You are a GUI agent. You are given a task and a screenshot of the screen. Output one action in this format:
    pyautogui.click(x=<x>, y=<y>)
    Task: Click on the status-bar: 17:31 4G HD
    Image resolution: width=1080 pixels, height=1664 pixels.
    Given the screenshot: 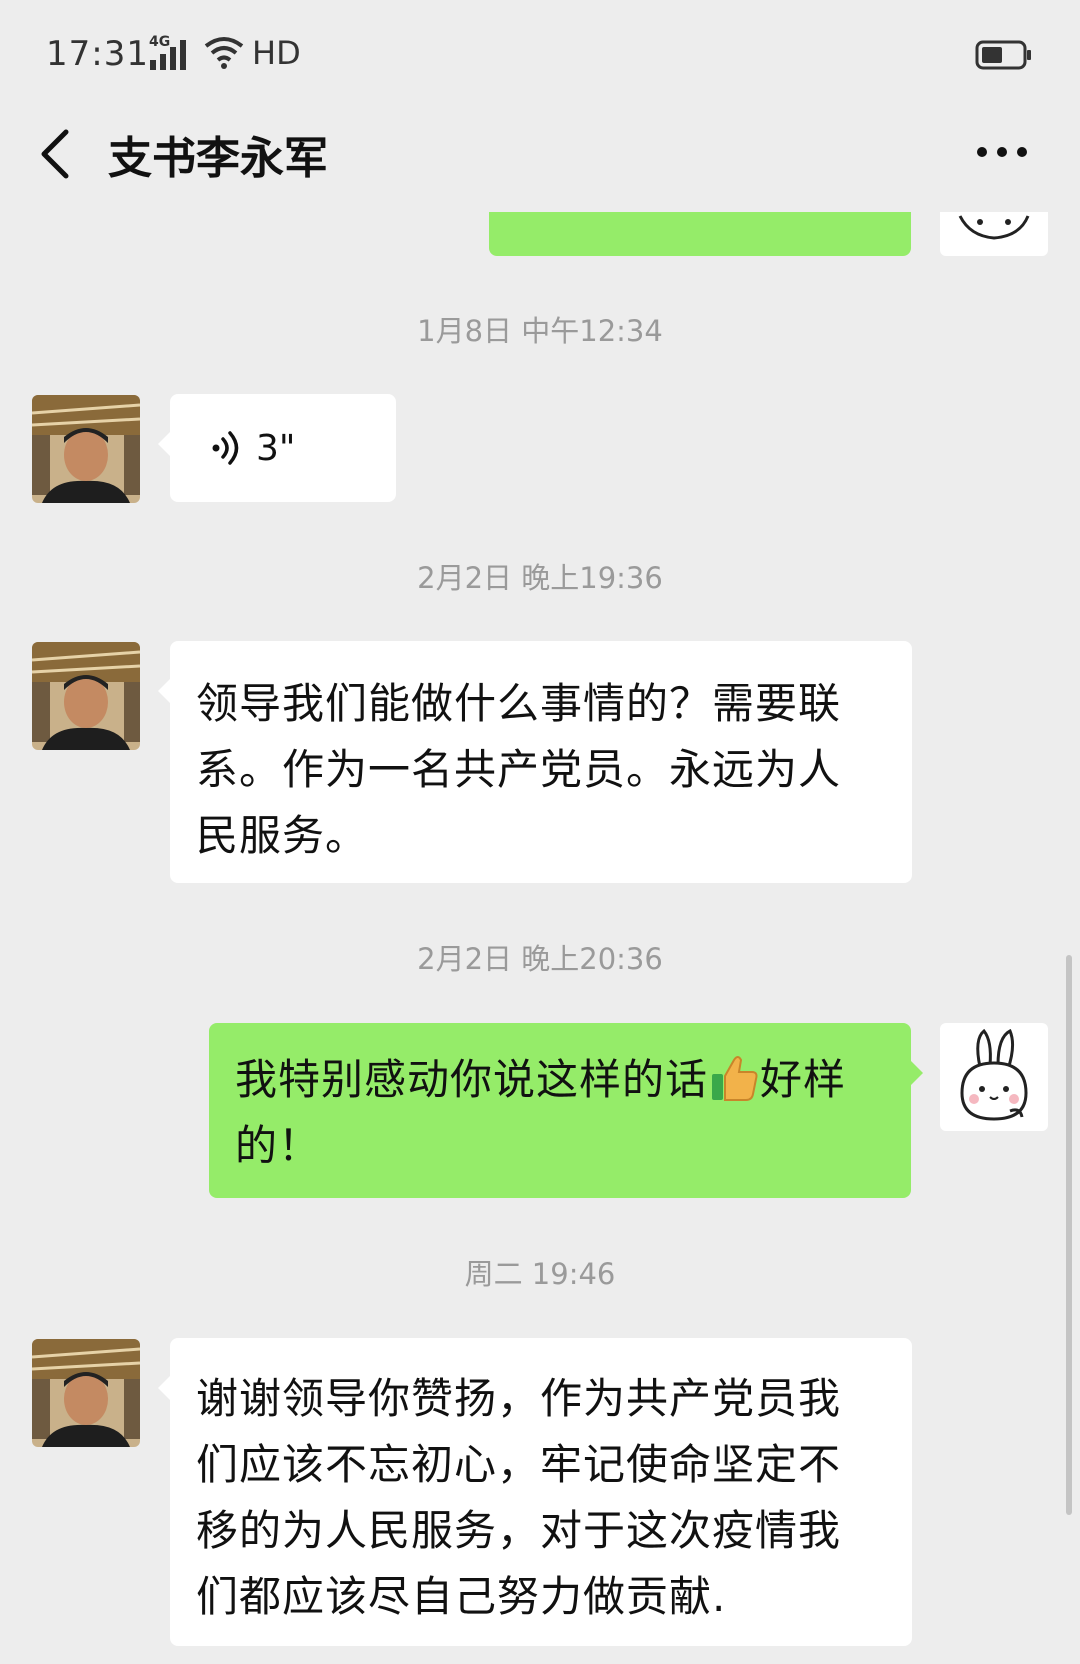 What is the action you would take?
    pyautogui.click(x=540, y=52)
    